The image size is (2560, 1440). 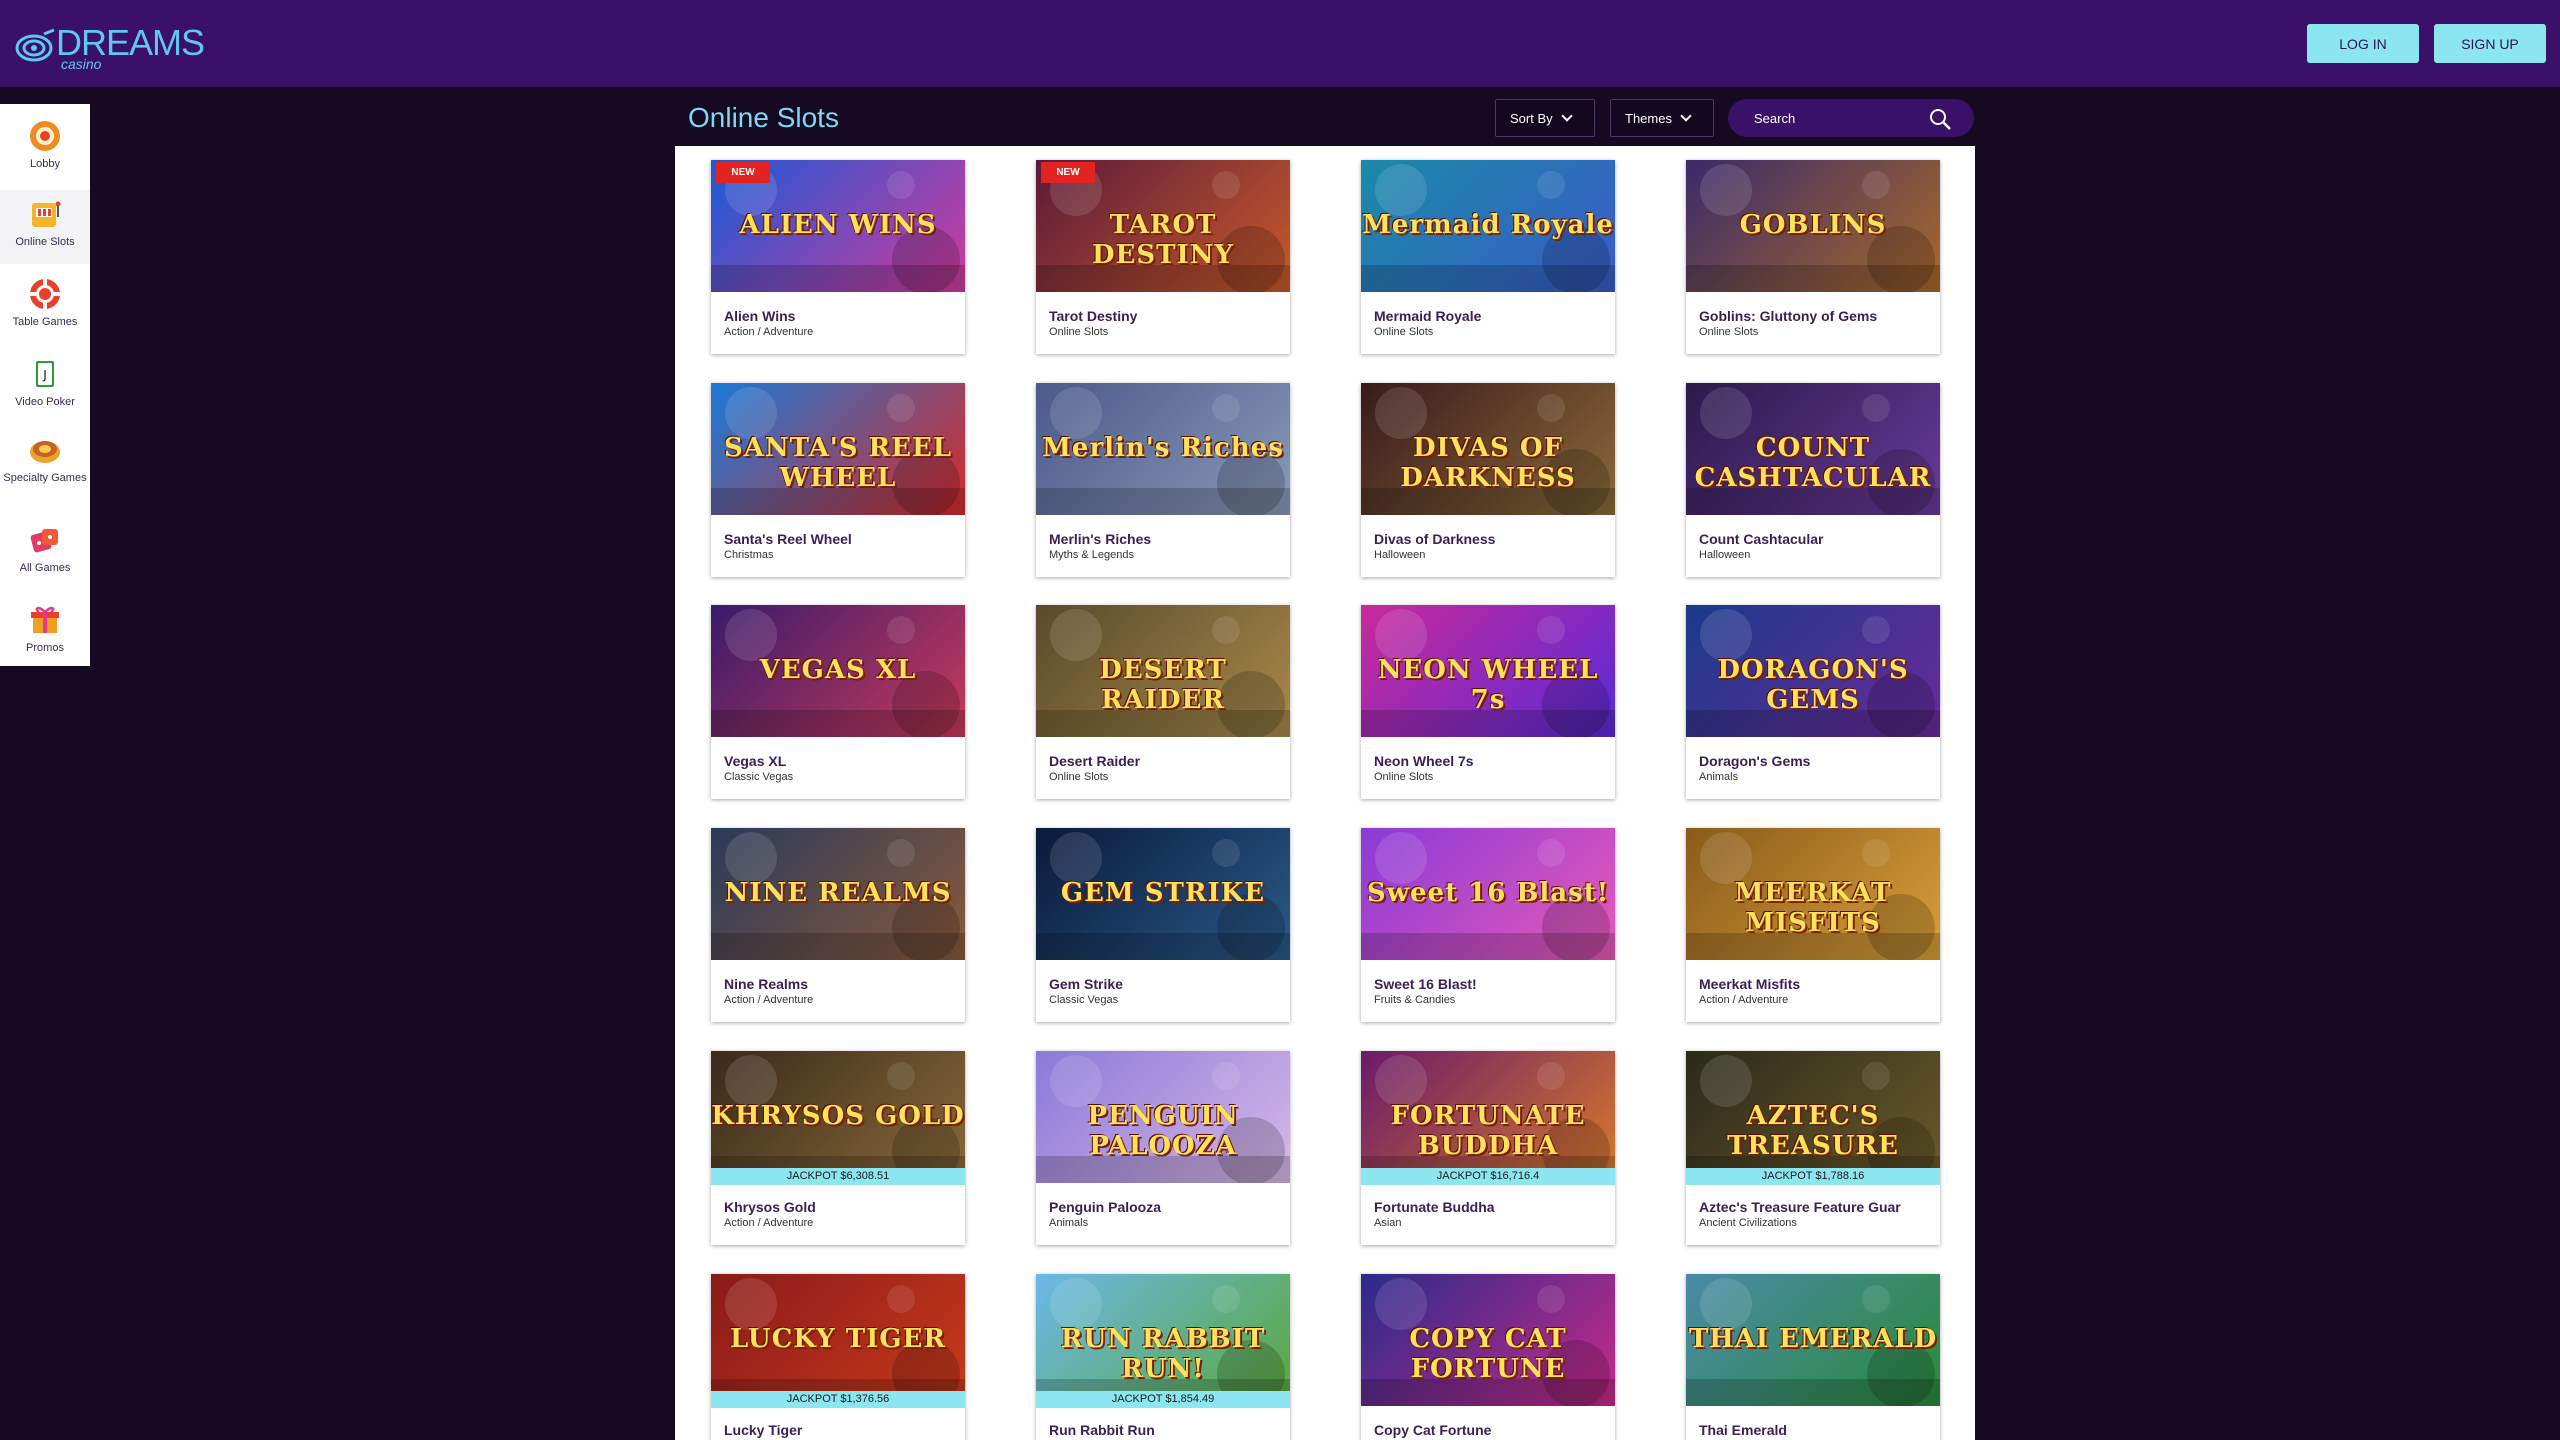 I want to click on game-name: Tarot Destiny, so click(x=1093, y=316).